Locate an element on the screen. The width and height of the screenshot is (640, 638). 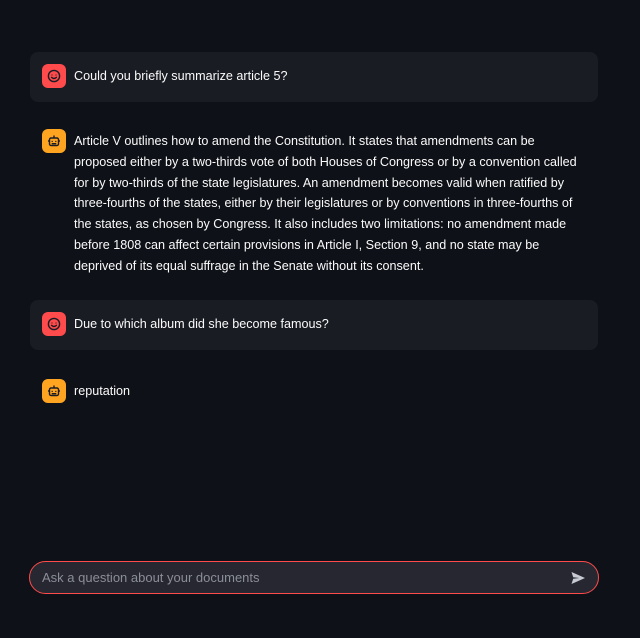
chat-message-user: Could you briefly summarize article 5? is located at coordinates (314, 77).